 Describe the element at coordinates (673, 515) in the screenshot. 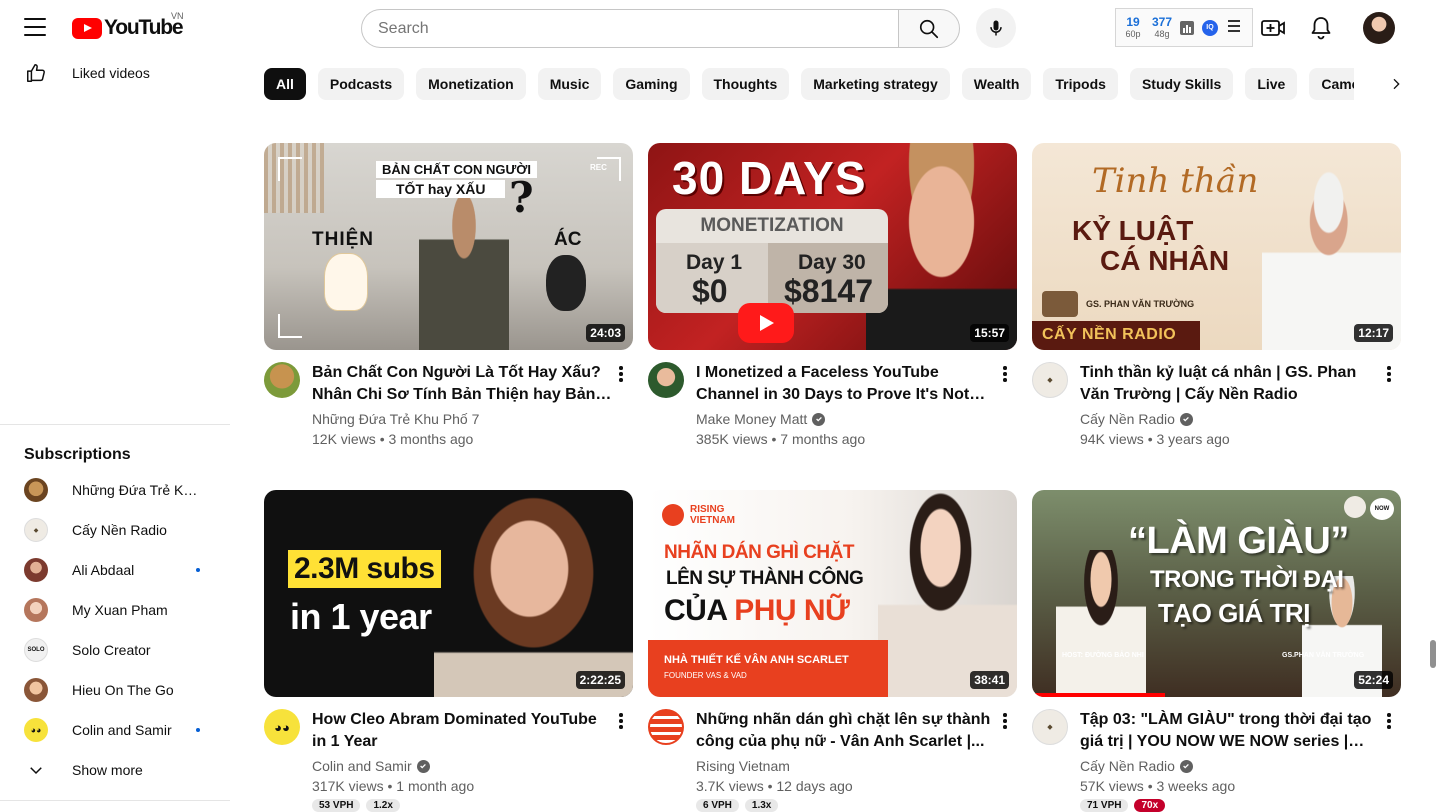

I see `rising-vietnam-logo-icon` at that location.